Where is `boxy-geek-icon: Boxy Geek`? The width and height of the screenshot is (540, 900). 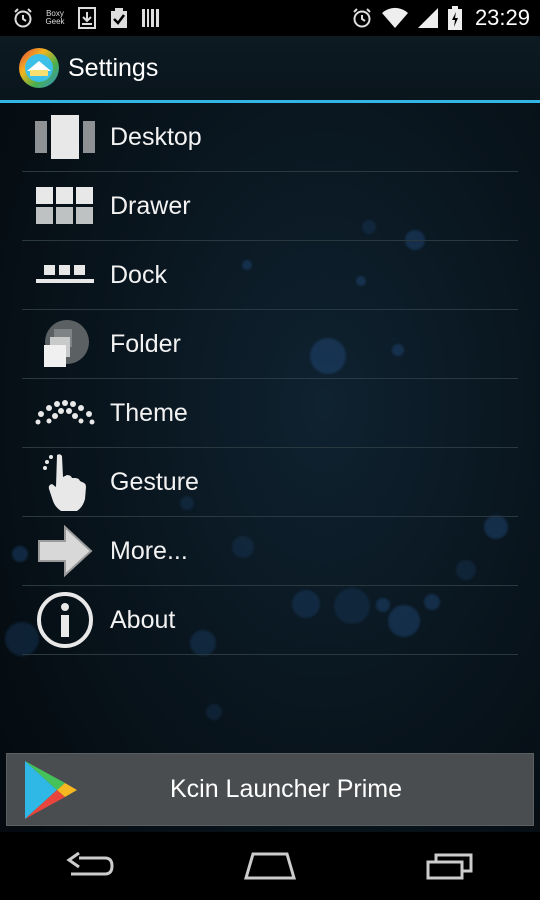 boxy-geek-icon: Boxy Geek is located at coordinates (55, 18).